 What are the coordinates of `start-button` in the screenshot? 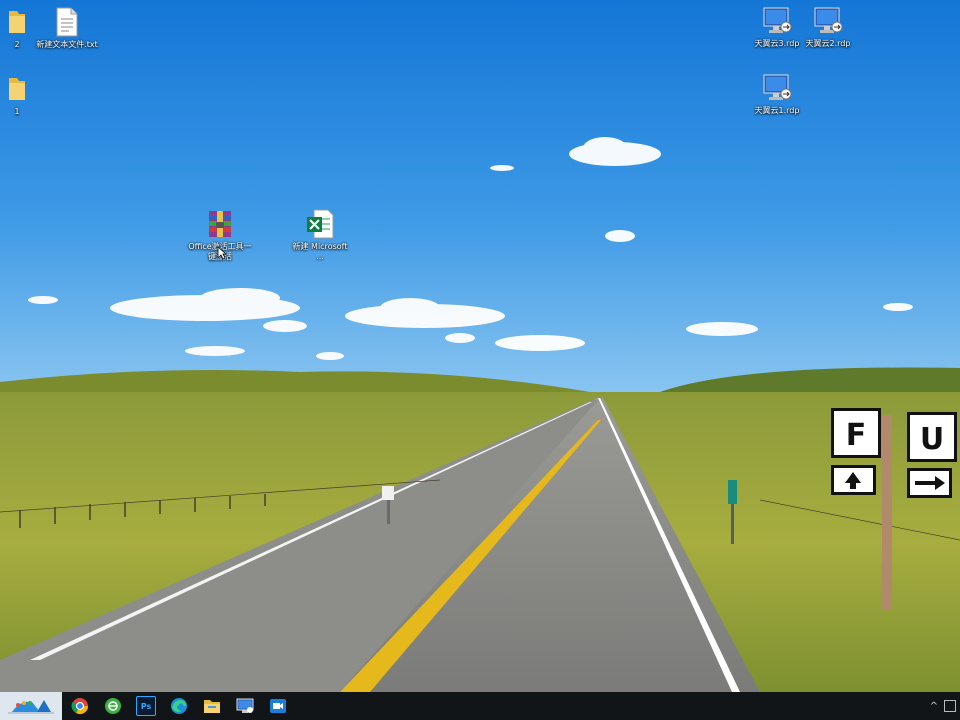 It's located at (31, 706).